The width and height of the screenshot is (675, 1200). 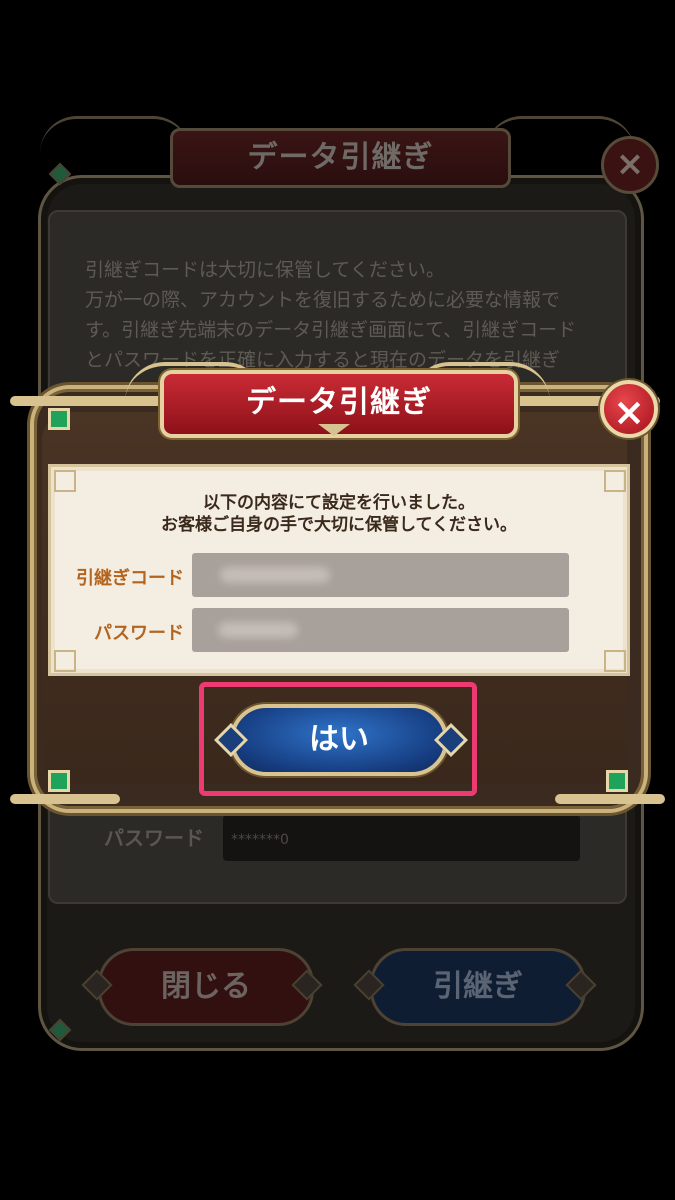 What do you see at coordinates (380, 630) in the screenshot?
I see `password-value` at bounding box center [380, 630].